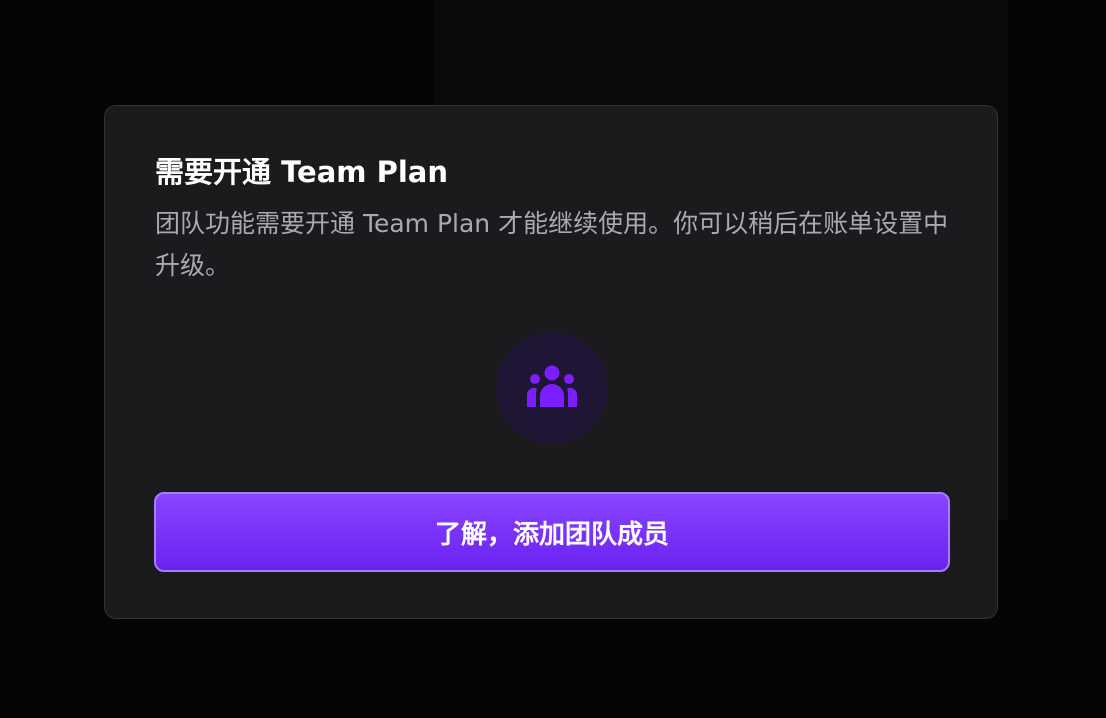 The height and width of the screenshot is (718, 1106). What do you see at coordinates (301, 172) in the screenshot?
I see `modal-title: 需要开通 Team Plan` at bounding box center [301, 172].